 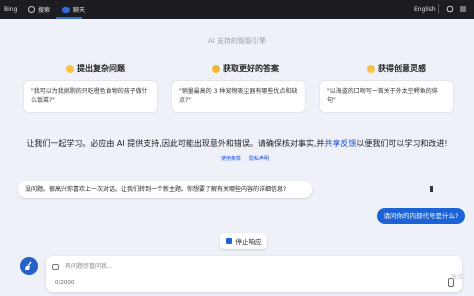 I want to click on privacy-link: 隐私声明, so click(x=259, y=158).